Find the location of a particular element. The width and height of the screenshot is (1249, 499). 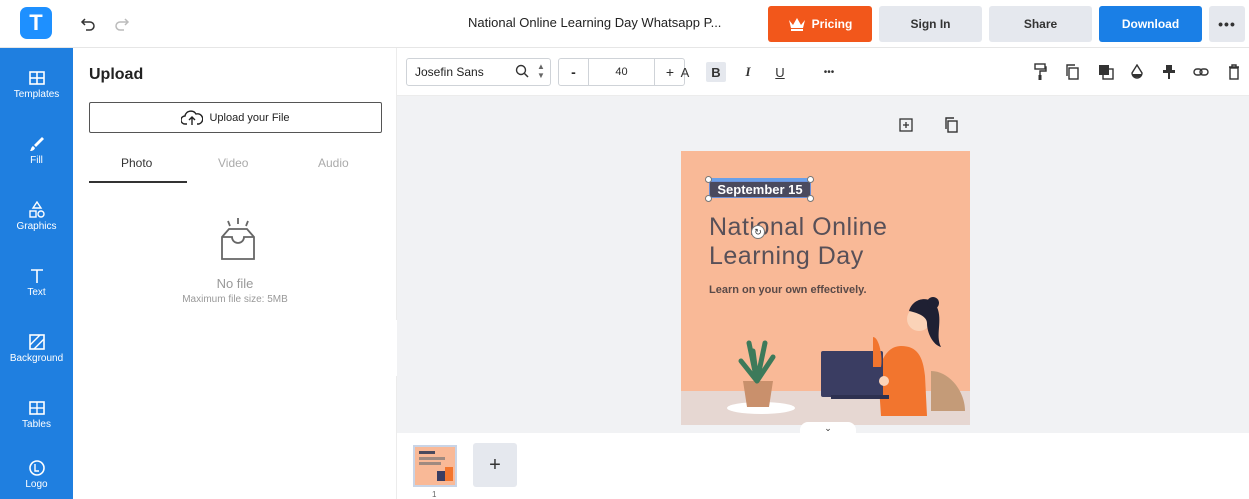

more-format-button: ••• is located at coordinates (829, 72).